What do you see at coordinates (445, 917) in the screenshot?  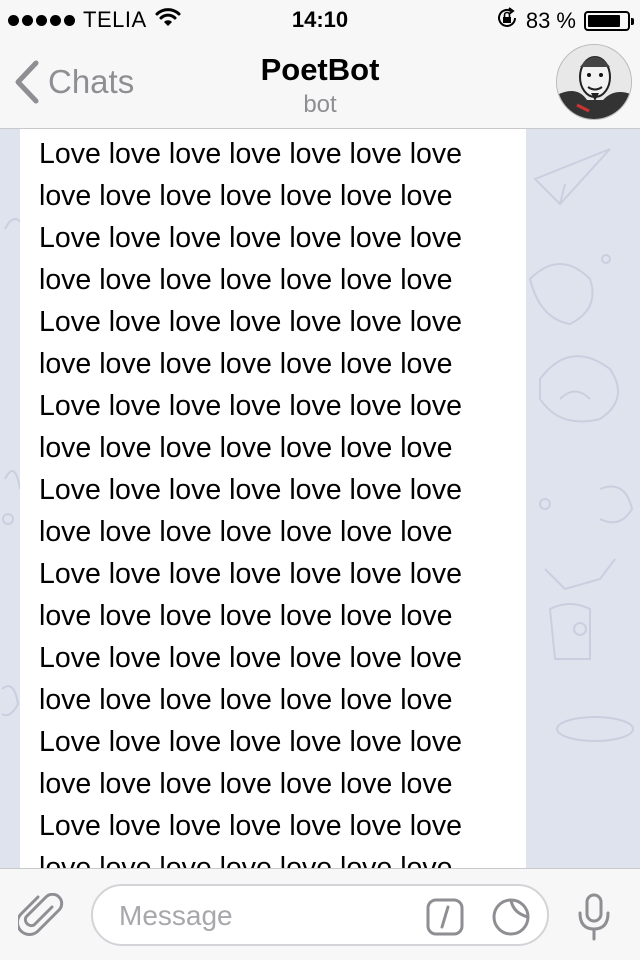 I see `slash-command-icon` at bounding box center [445, 917].